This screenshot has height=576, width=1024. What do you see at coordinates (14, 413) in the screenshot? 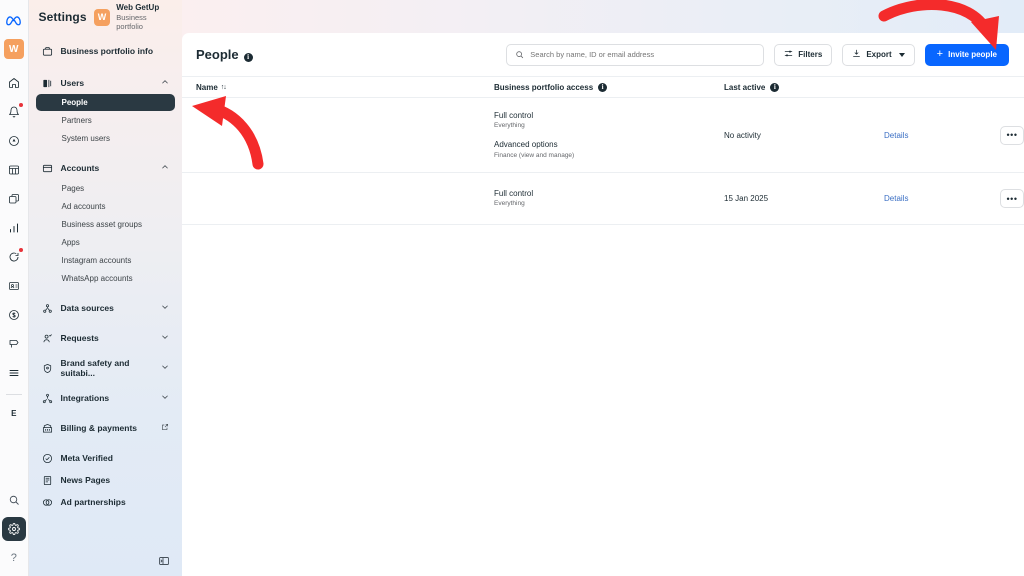
I see `rail-letter-item: E` at bounding box center [14, 413].